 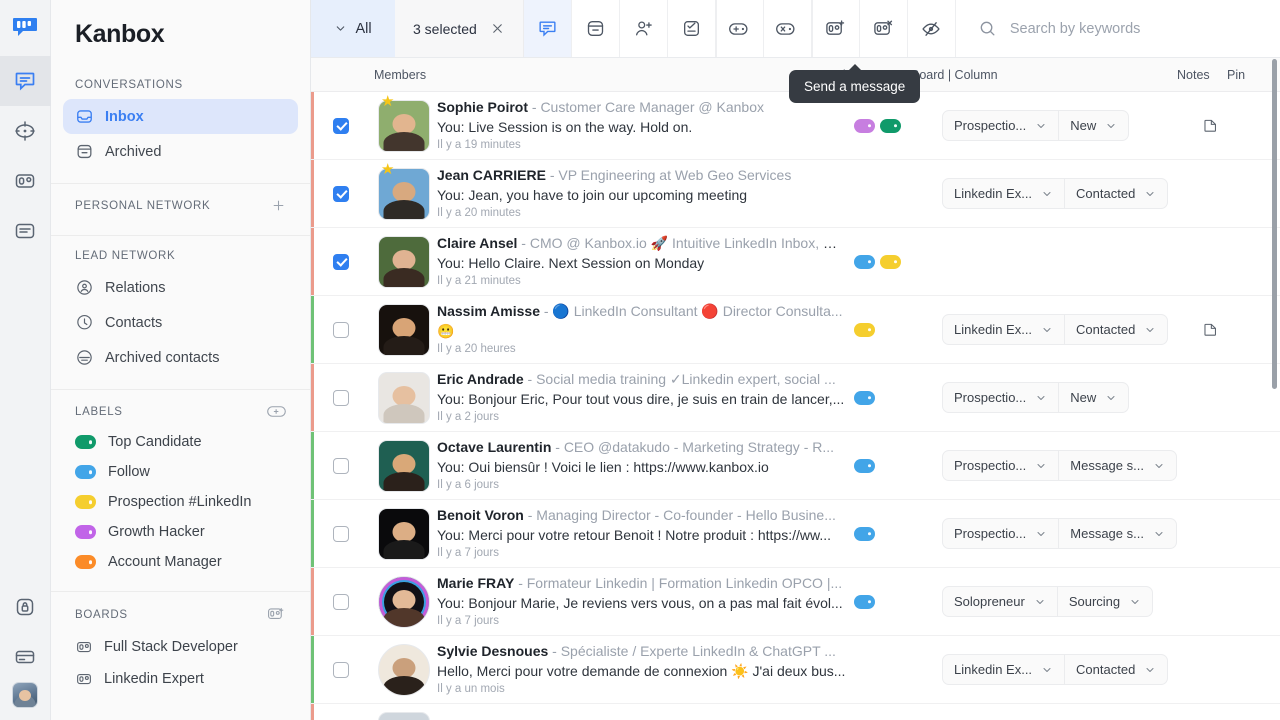 What do you see at coordinates (180, 562) in the screenshot?
I see `sidebar-label-item: Account Manager` at bounding box center [180, 562].